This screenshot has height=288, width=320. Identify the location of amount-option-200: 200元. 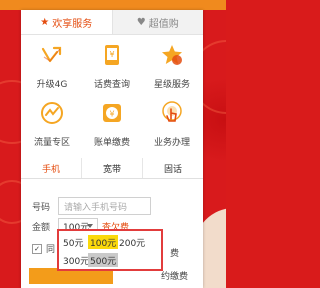
(132, 242).